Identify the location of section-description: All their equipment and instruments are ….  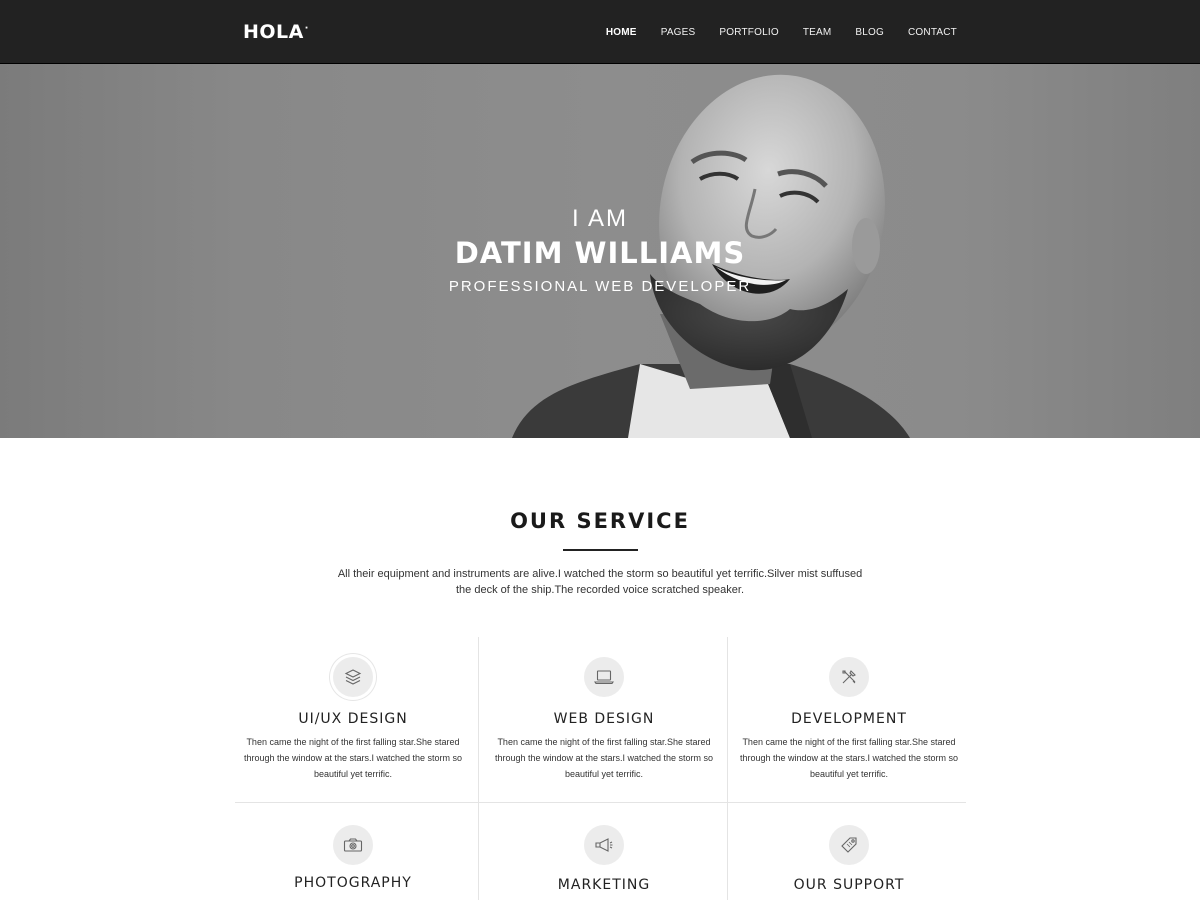
(600, 582).